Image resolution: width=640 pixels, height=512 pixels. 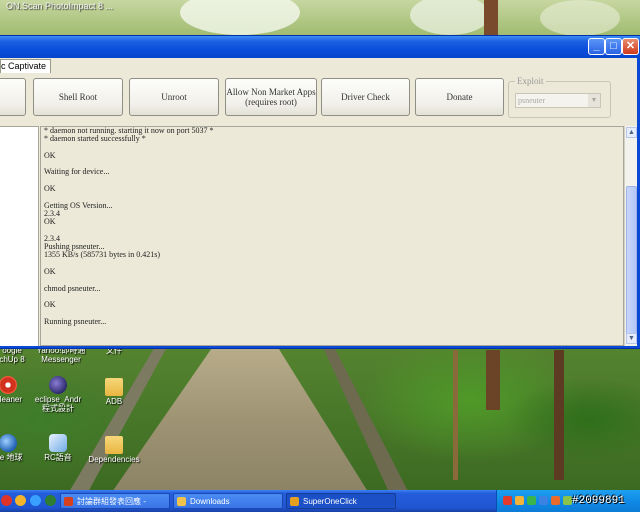 I want to click on desktop-icon-eclipse: eclipse_Andr 程式設計, so click(x=58, y=394).